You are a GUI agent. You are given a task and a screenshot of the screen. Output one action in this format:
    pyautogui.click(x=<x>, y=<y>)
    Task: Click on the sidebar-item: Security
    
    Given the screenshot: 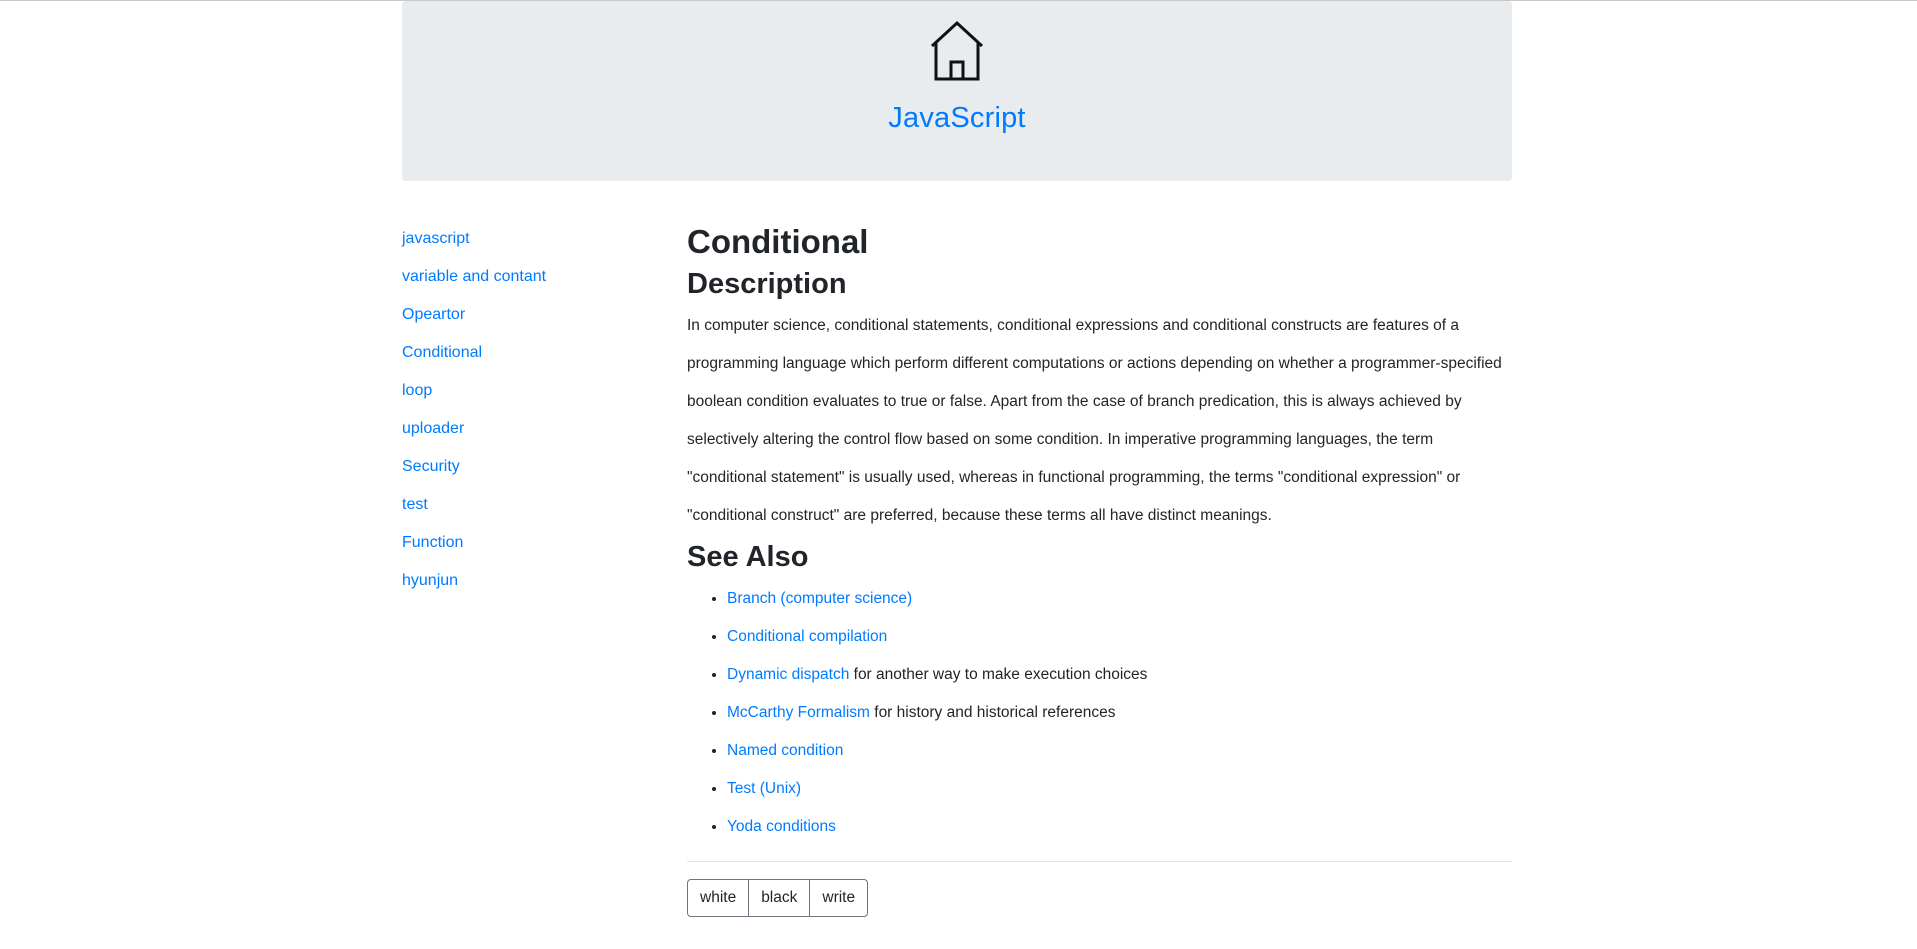 What is the action you would take?
    pyautogui.click(x=532, y=467)
    